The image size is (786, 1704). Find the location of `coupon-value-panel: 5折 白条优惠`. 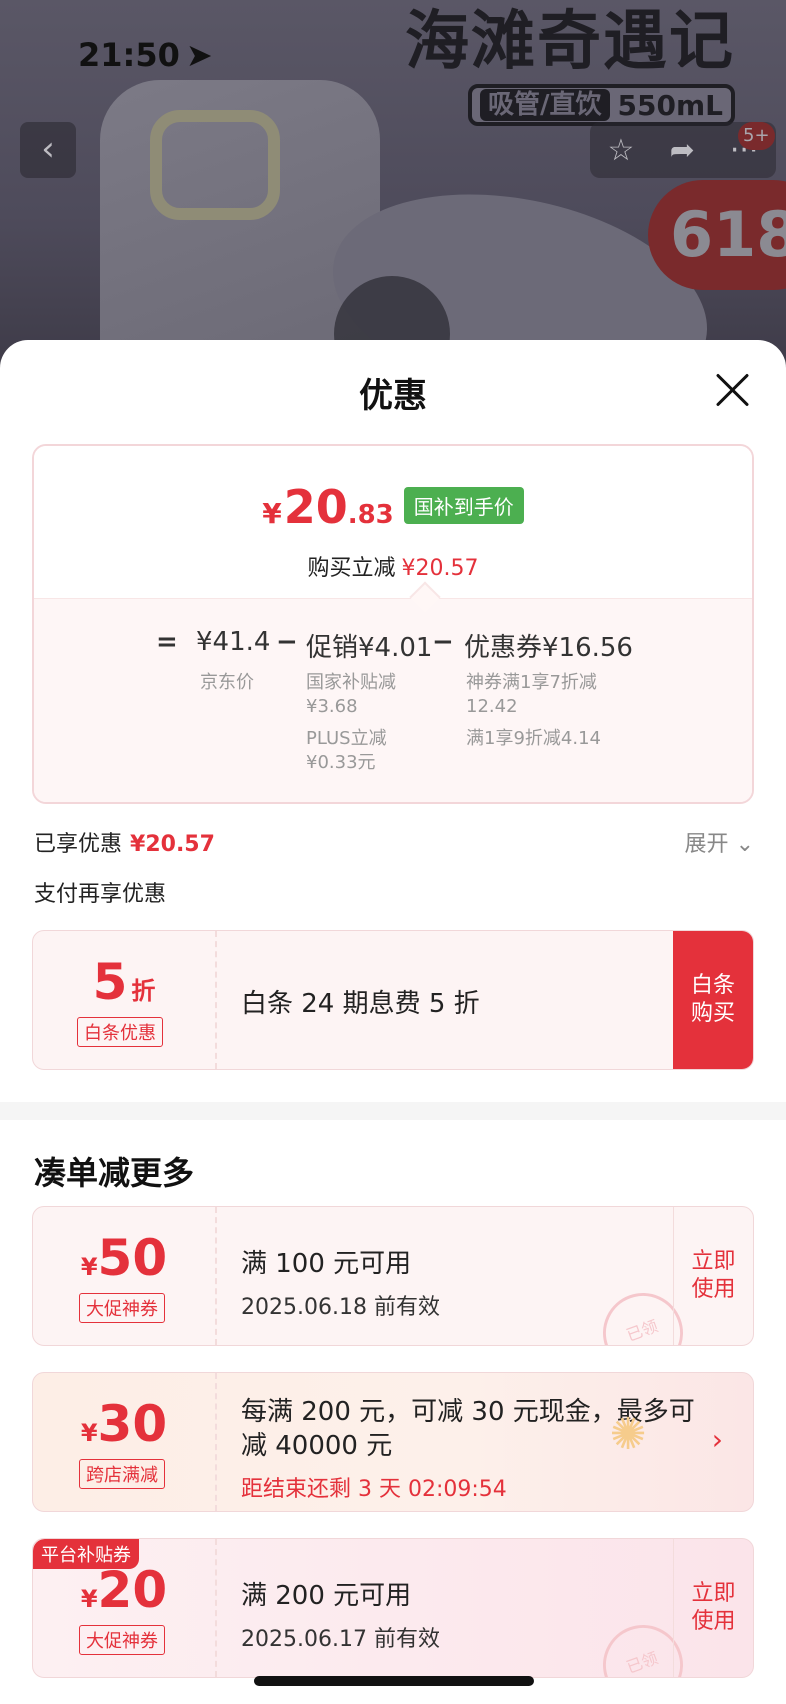

coupon-value-panel: 5折 白条优惠 is located at coordinates (125, 1000).